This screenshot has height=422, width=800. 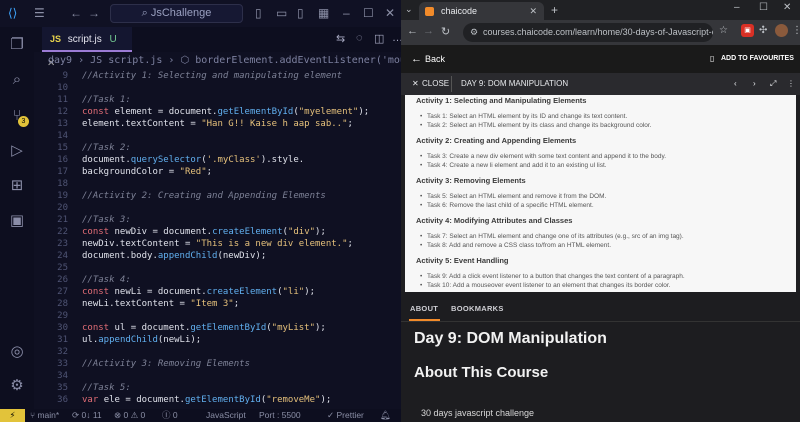 What do you see at coordinates (106, 160) in the screenshot?
I see `code-token: document.` at bounding box center [106, 160].